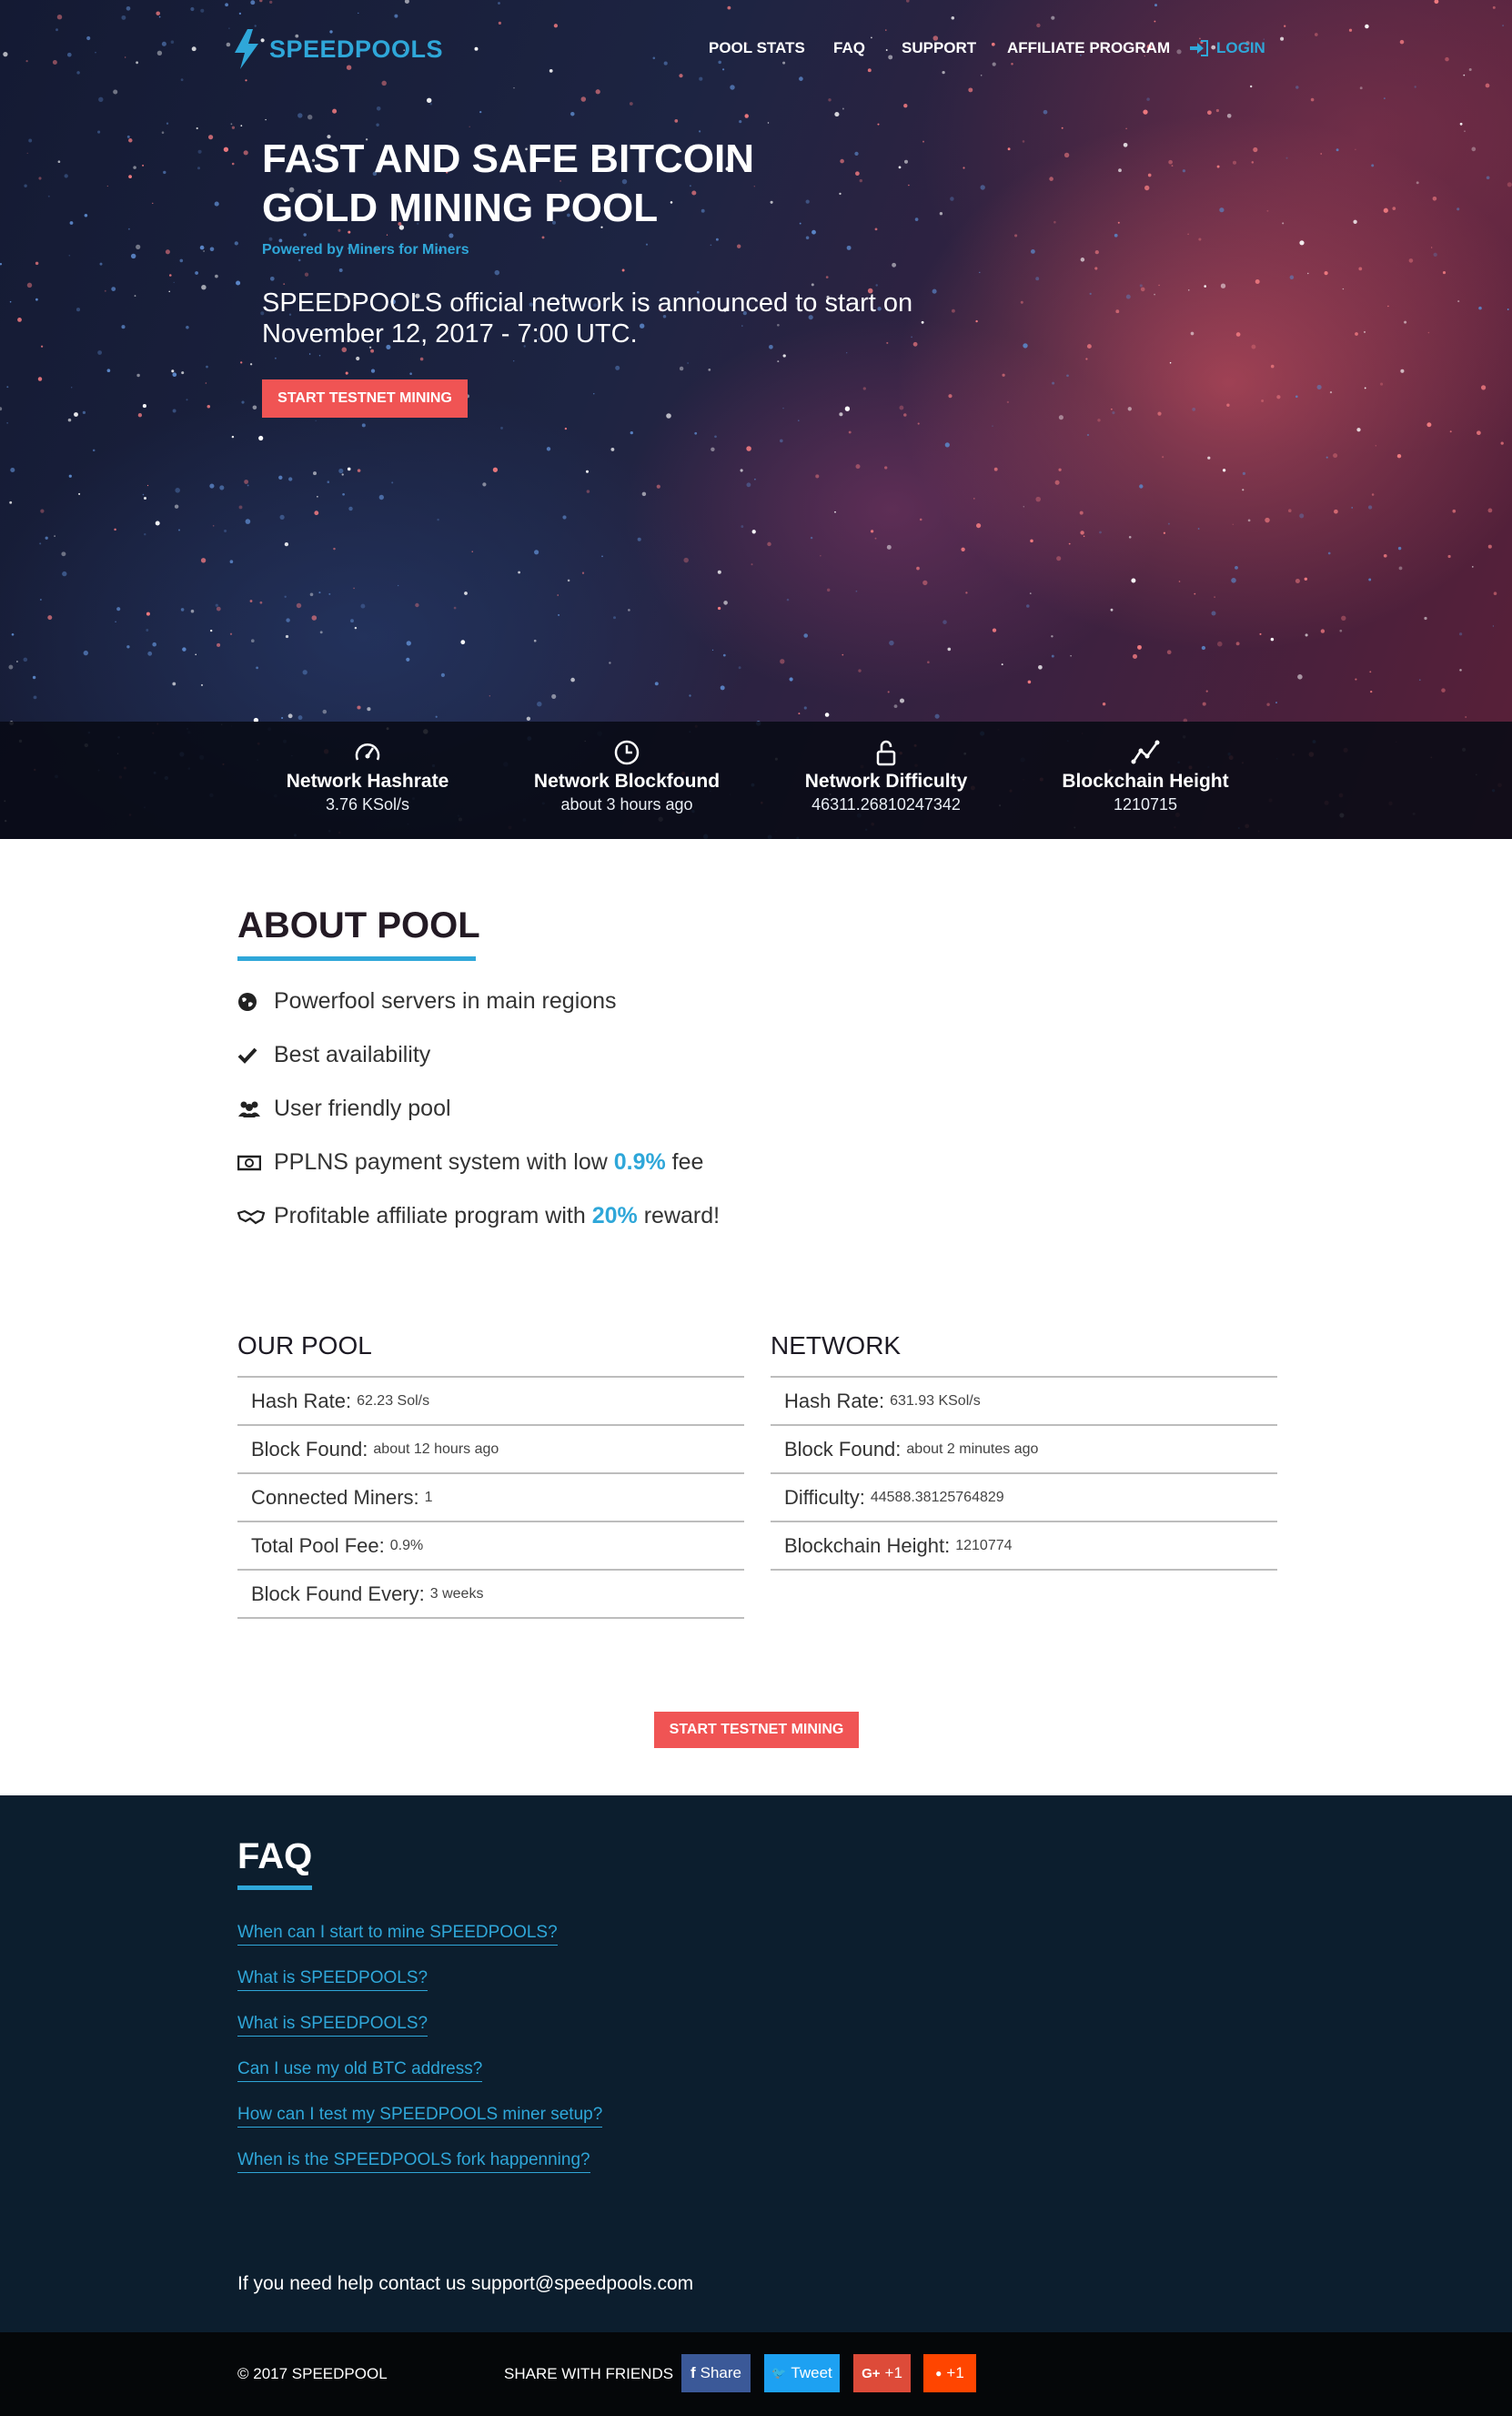 The width and height of the screenshot is (1512, 2416). I want to click on stat-label: Network Difficulty, so click(886, 782).